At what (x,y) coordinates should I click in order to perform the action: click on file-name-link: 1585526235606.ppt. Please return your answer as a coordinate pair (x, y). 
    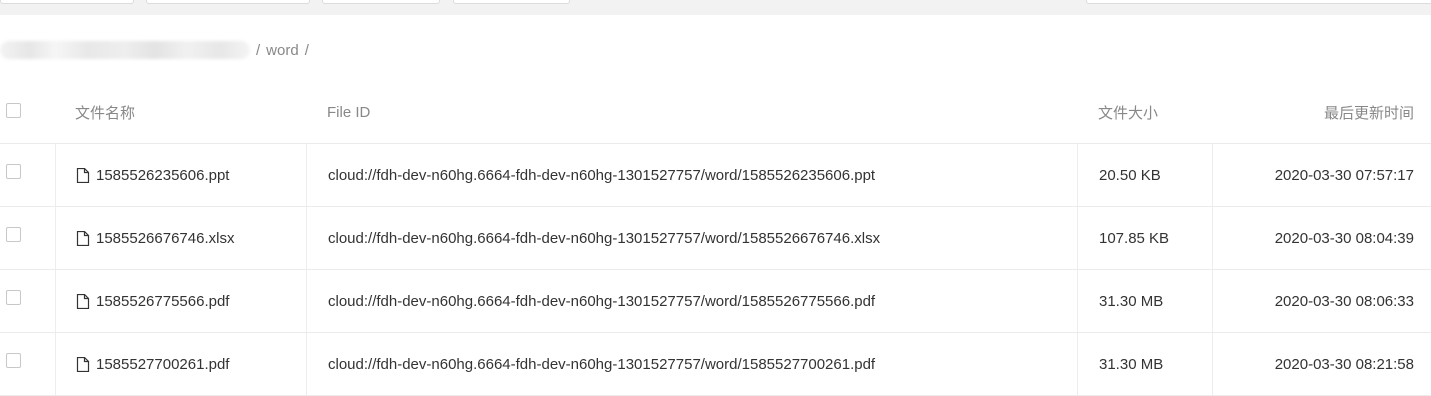
    Looking at the image, I should click on (162, 175).